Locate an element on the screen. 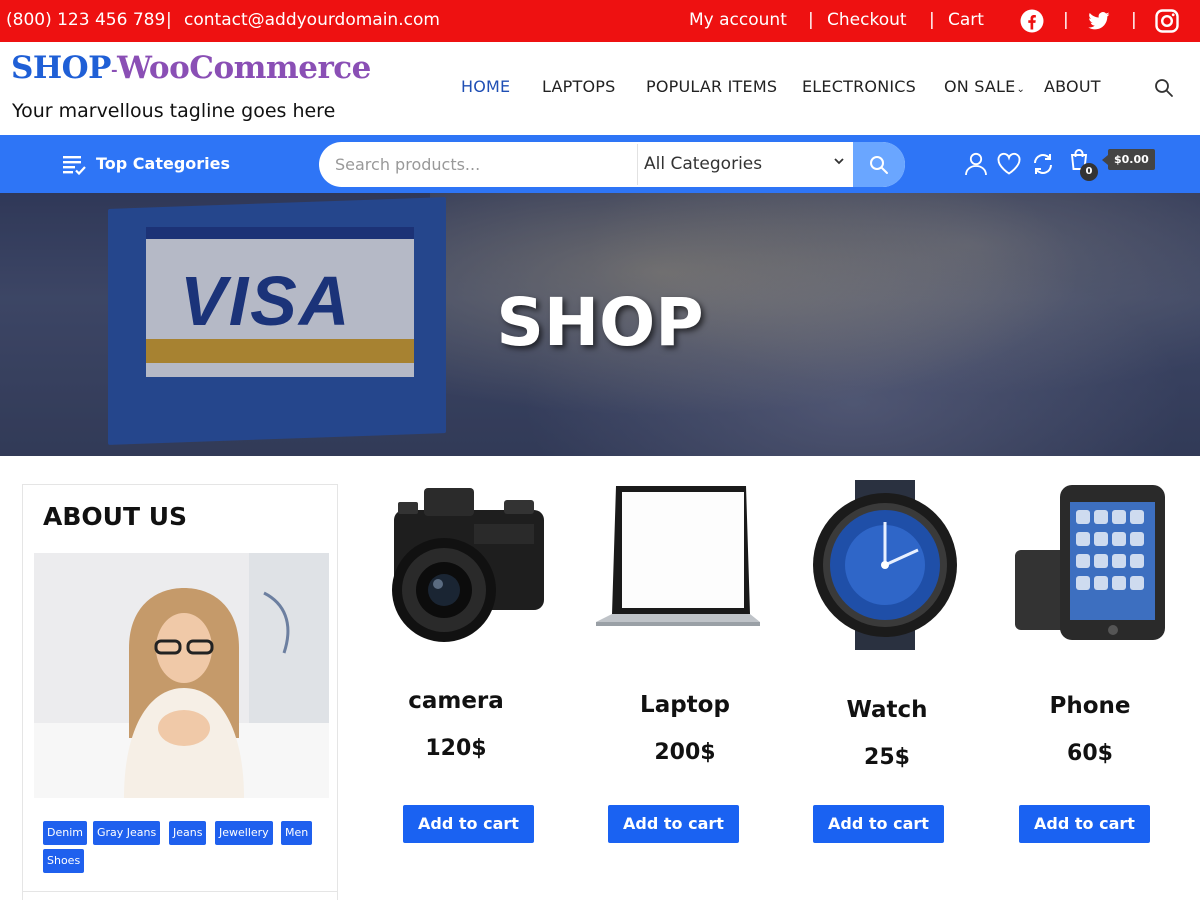 This screenshot has height=900, width=1200. product-price: 25$ is located at coordinates (887, 757).